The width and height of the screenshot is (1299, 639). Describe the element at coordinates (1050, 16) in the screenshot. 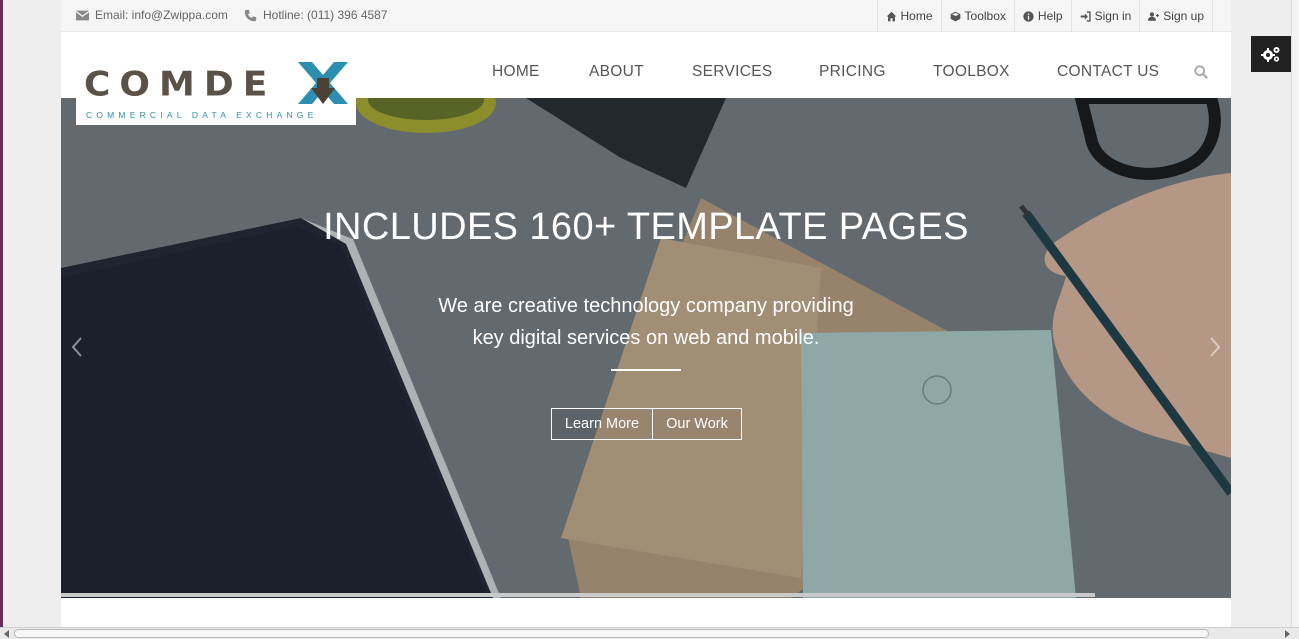

I see `top-link-label: Help` at that location.